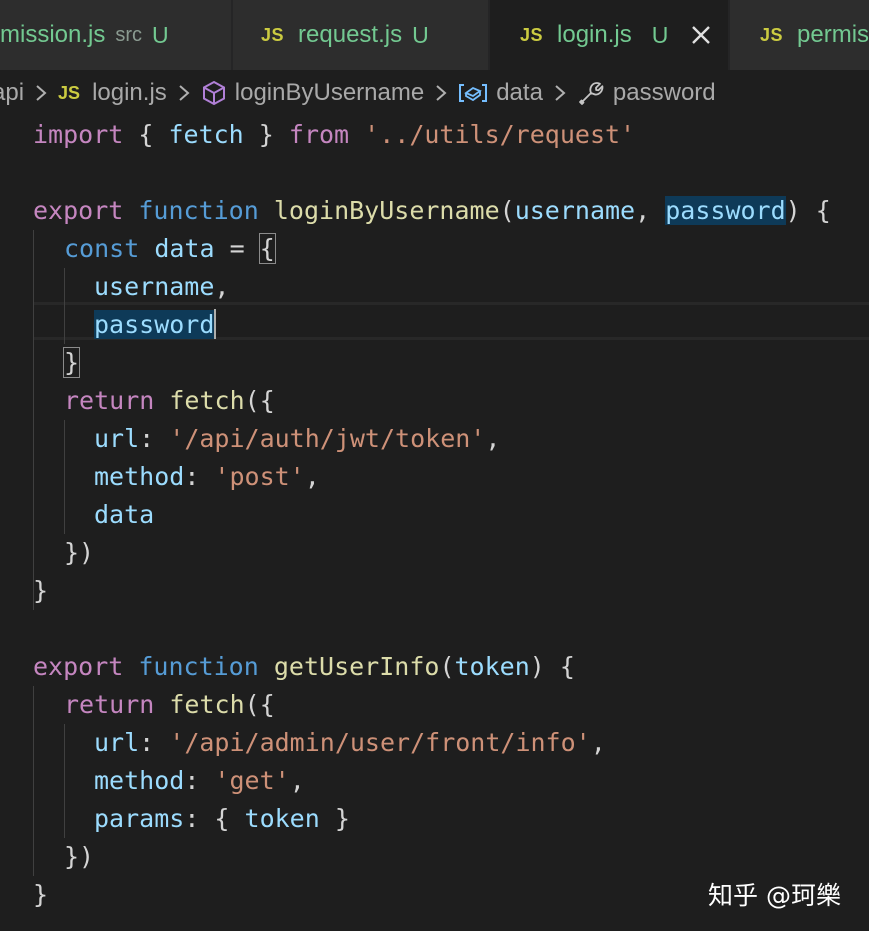  What do you see at coordinates (434, 363) in the screenshot?
I see `code-line-7: }` at bounding box center [434, 363].